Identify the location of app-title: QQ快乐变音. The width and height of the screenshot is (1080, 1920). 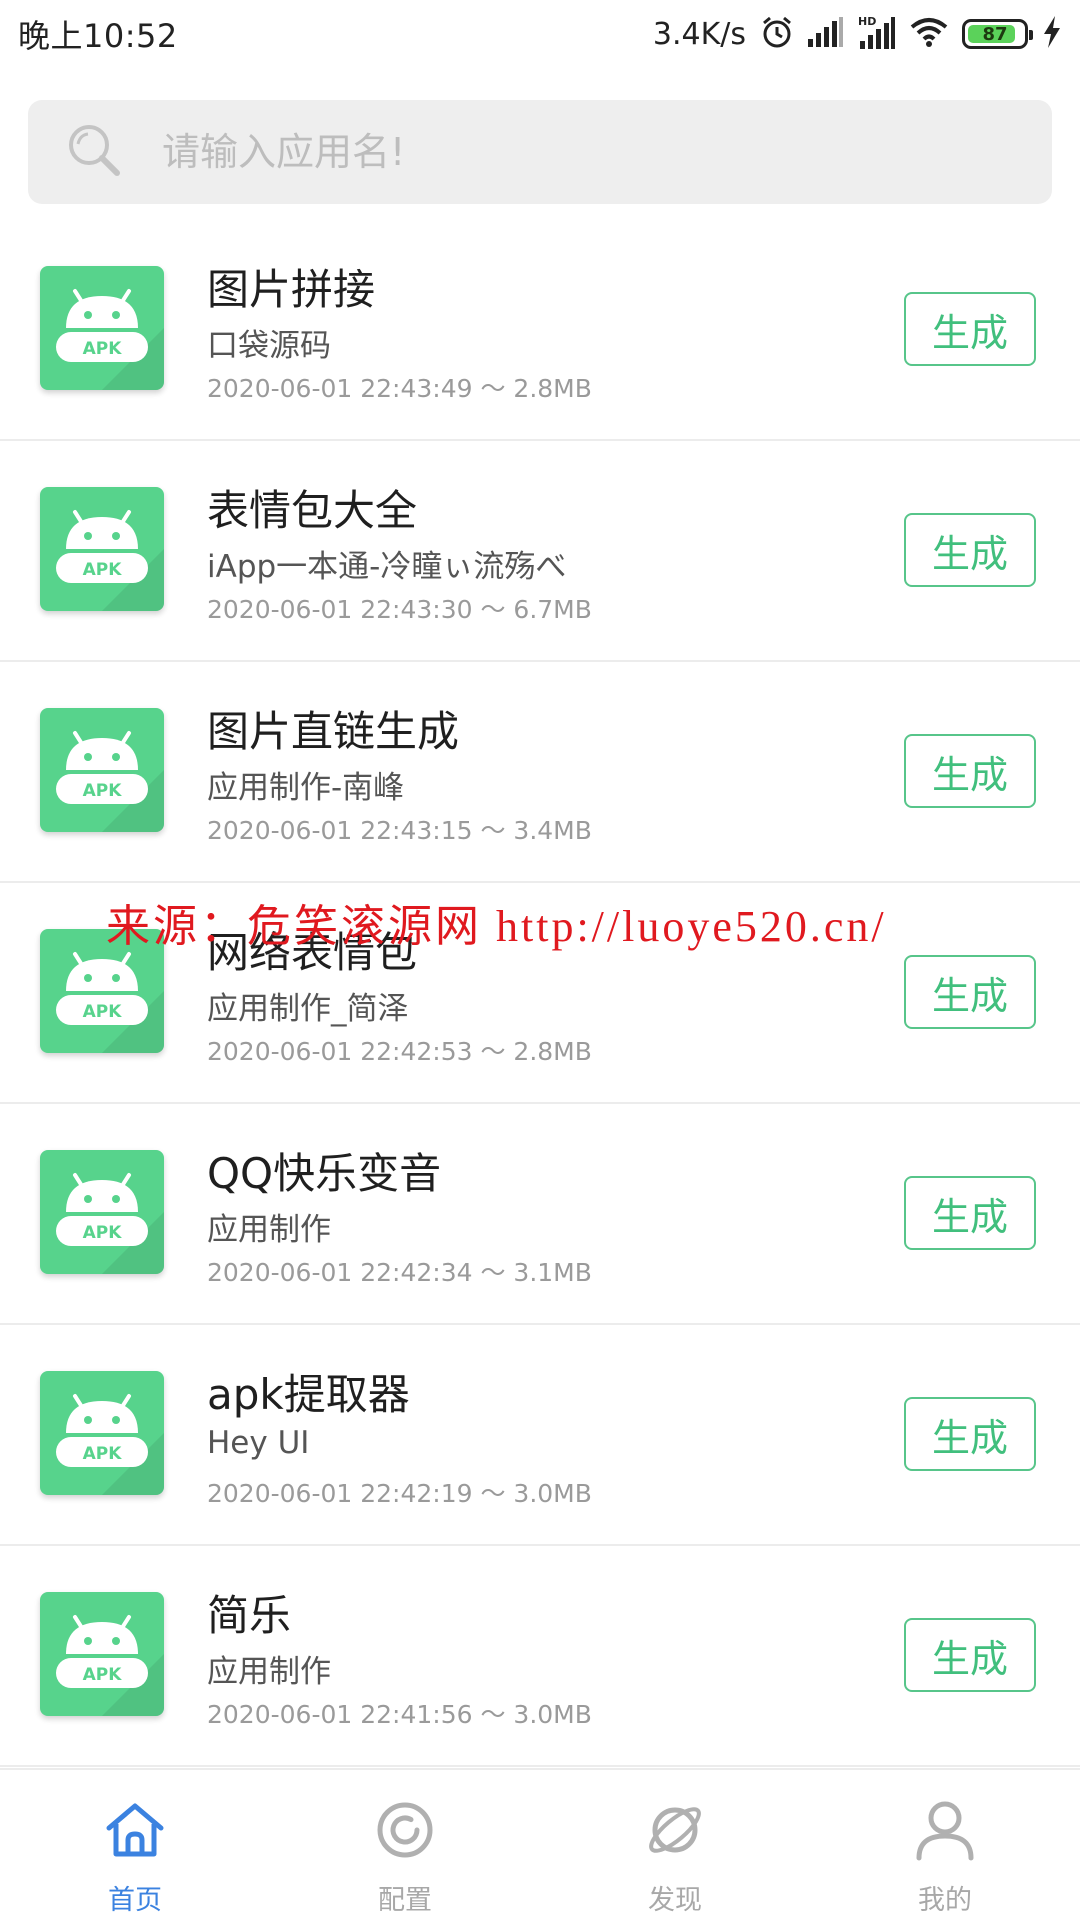
(324, 1173).